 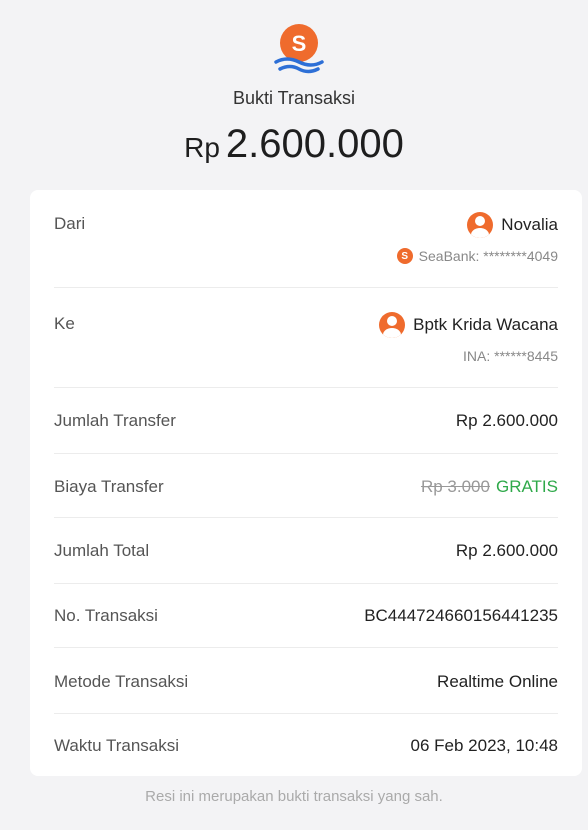 What do you see at coordinates (506, 420) in the screenshot?
I see `transfer-amount-value: Rp 2.600.000` at bounding box center [506, 420].